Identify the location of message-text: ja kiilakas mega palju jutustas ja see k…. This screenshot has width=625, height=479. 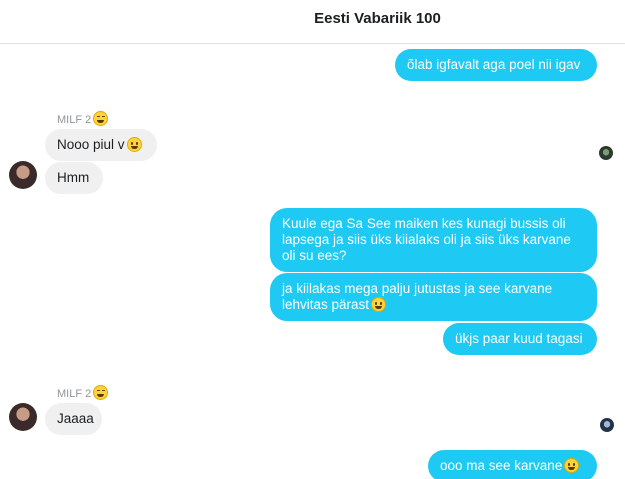
(417, 296).